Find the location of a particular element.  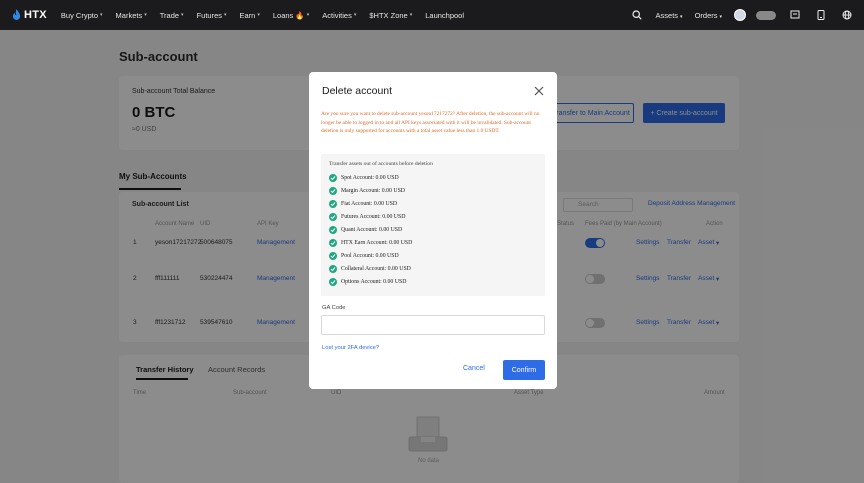

globe-icon is located at coordinates (847, 15).